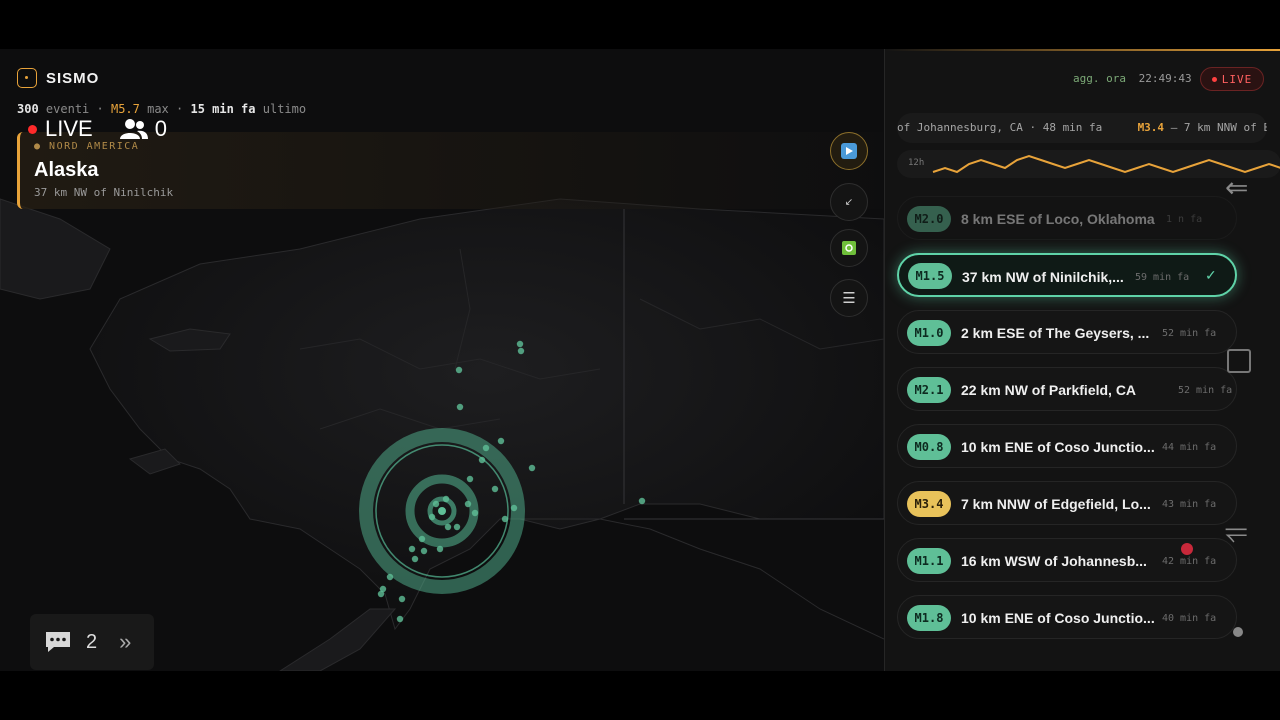 The image size is (1280, 720). I want to click on stream-live-label: LIVE, so click(69, 128).